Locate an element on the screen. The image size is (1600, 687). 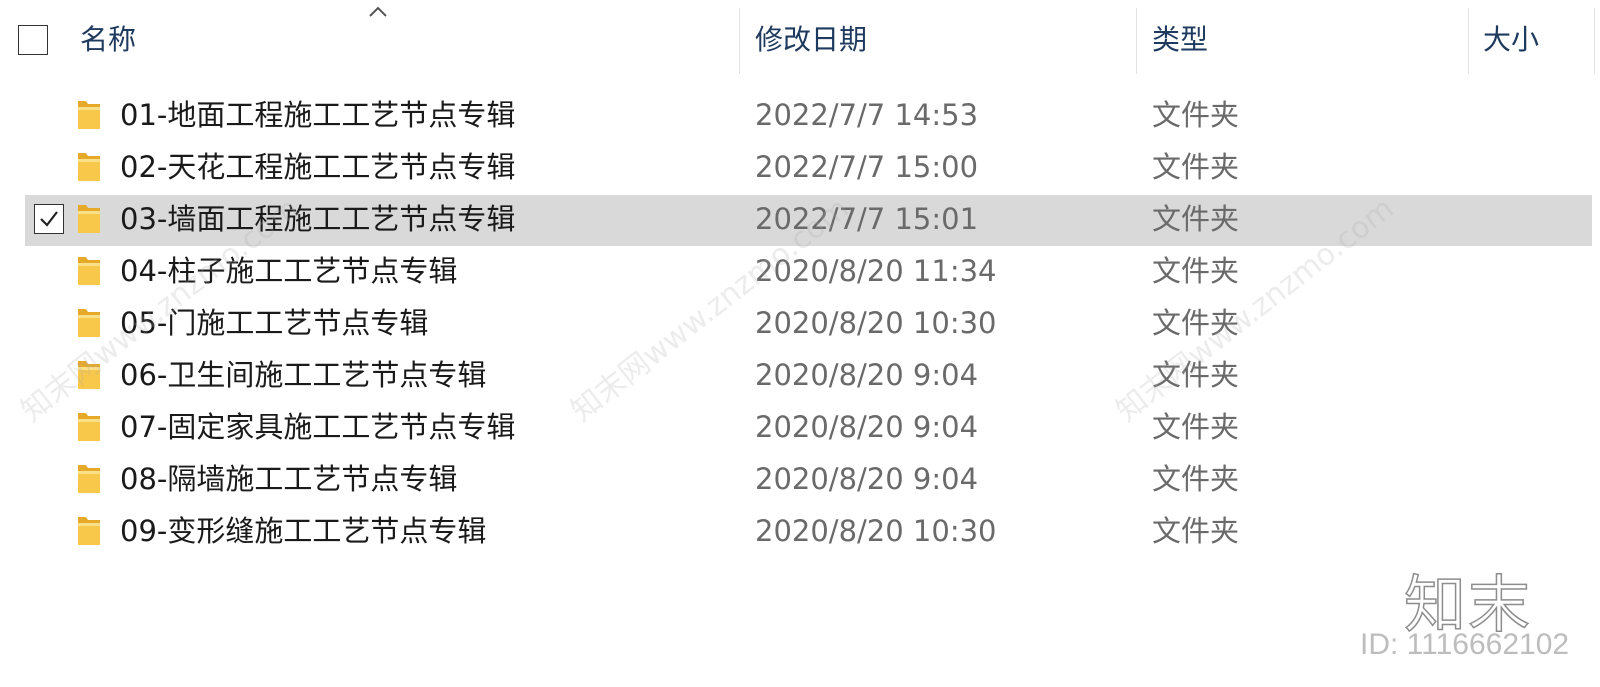
row-checkbox is located at coordinates (49, 219).